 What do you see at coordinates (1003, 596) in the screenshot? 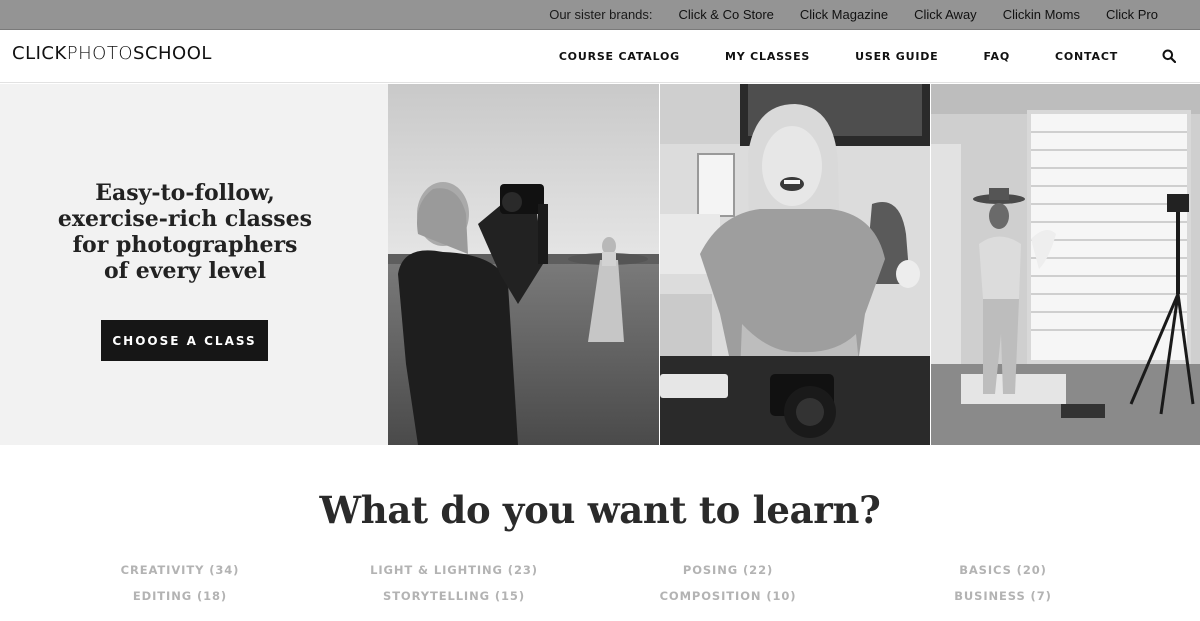
I see `category-link-business: BUSINESS (7)` at bounding box center [1003, 596].